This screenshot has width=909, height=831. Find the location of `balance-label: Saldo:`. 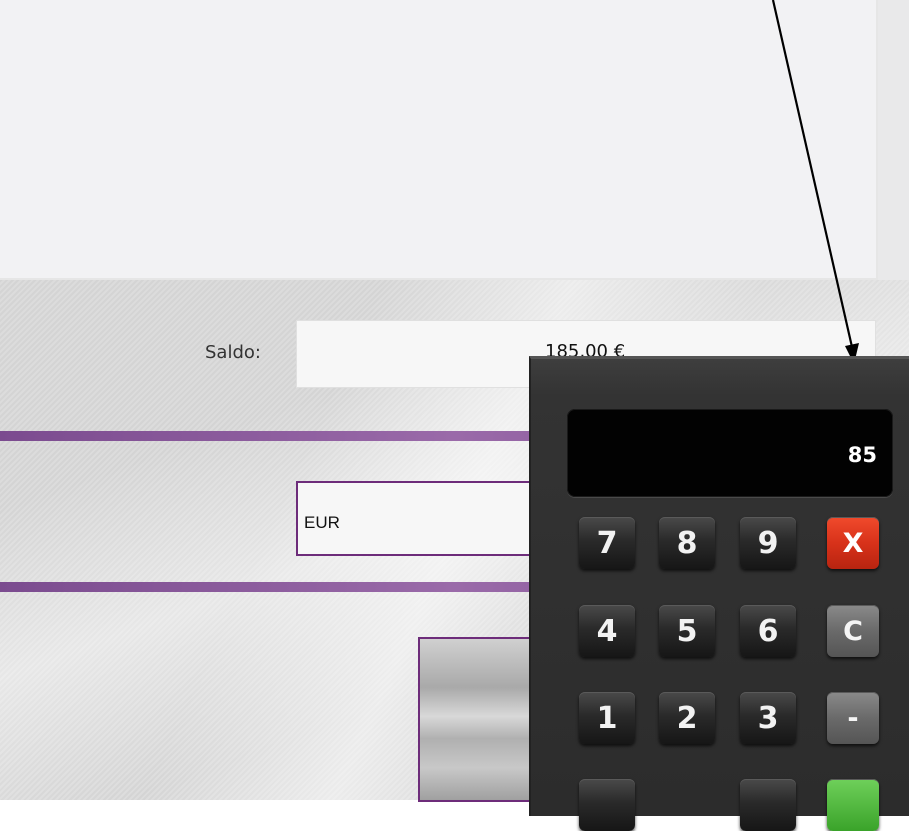

balance-label: Saldo: is located at coordinates (233, 352).